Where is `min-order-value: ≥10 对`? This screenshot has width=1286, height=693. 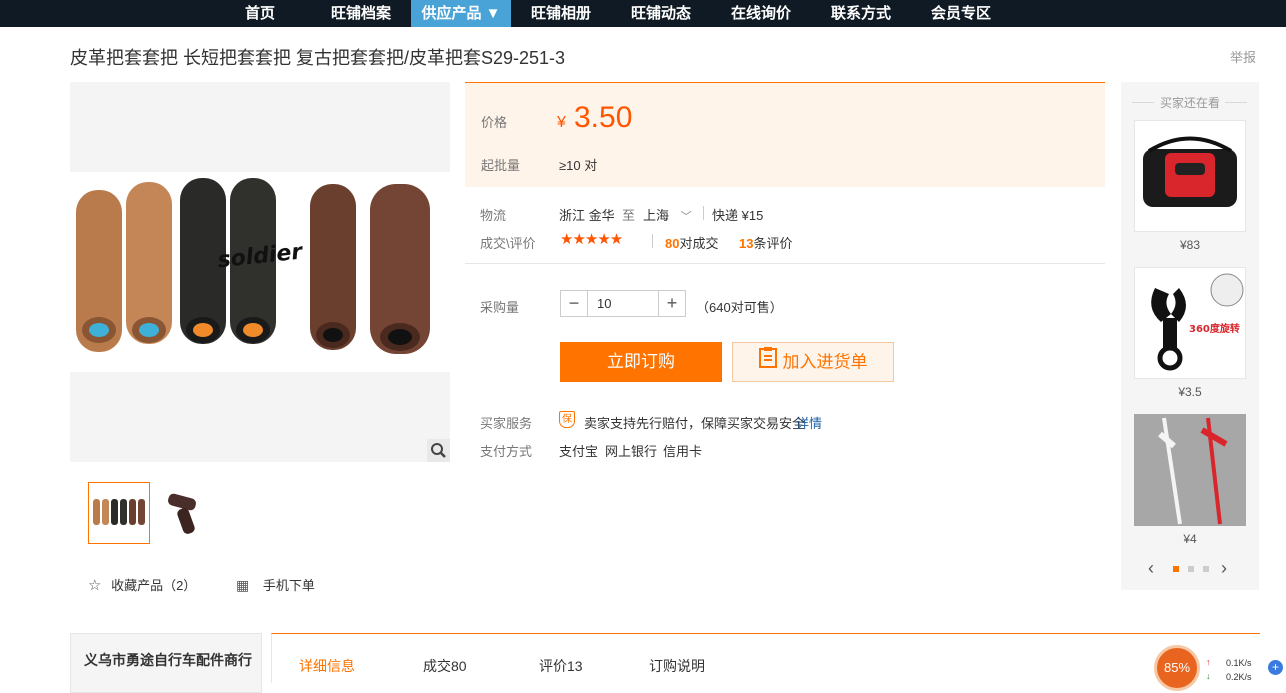 min-order-value: ≥10 对 is located at coordinates (578, 165).